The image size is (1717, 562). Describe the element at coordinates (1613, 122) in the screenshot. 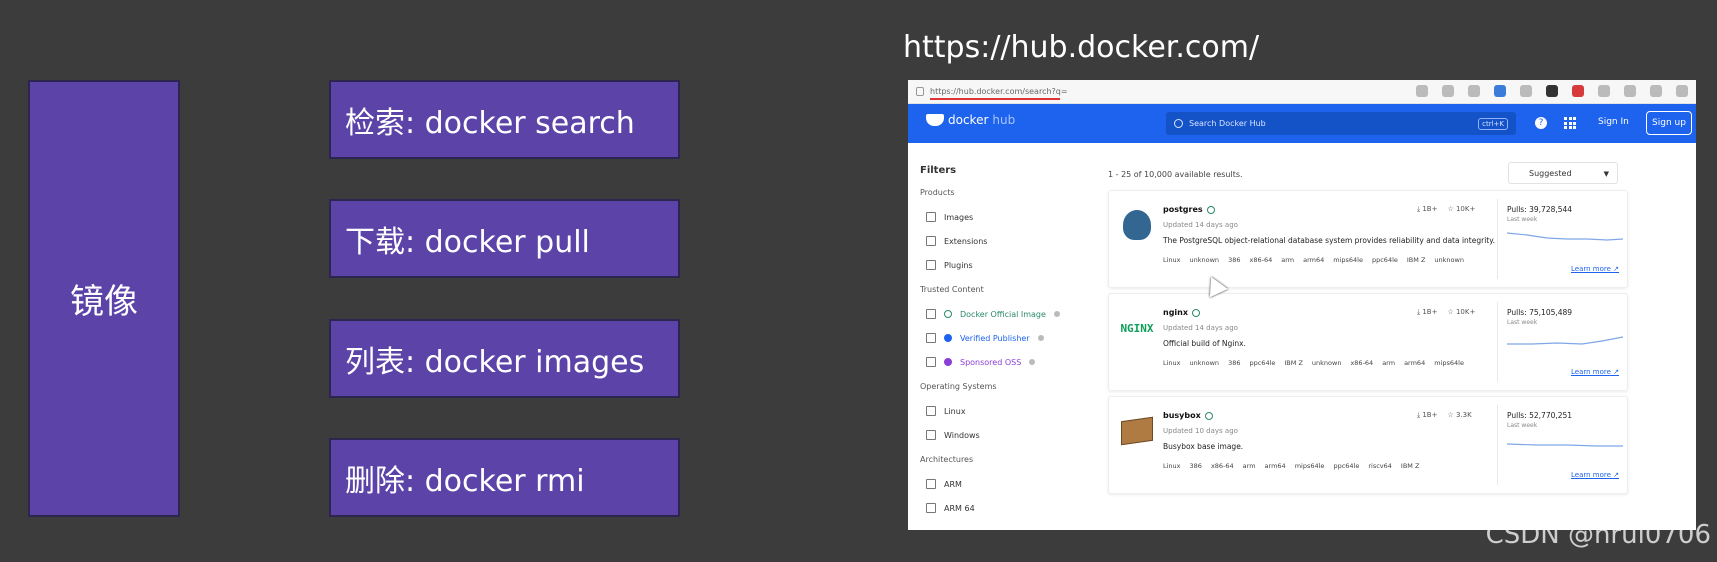

I see `sign-in-link: Sign In` at that location.